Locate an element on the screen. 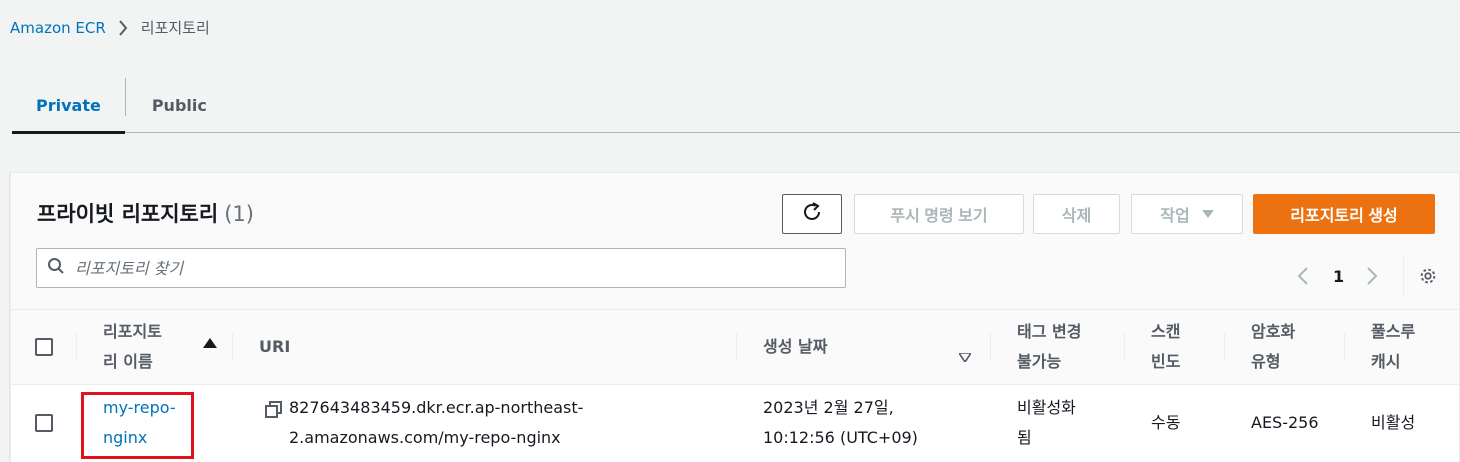  actions-dropdown-button: 작업 is located at coordinates (1187, 214).